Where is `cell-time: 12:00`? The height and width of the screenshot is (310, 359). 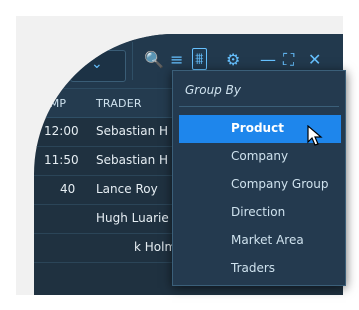 cell-time: 12:00 is located at coordinates (61, 131).